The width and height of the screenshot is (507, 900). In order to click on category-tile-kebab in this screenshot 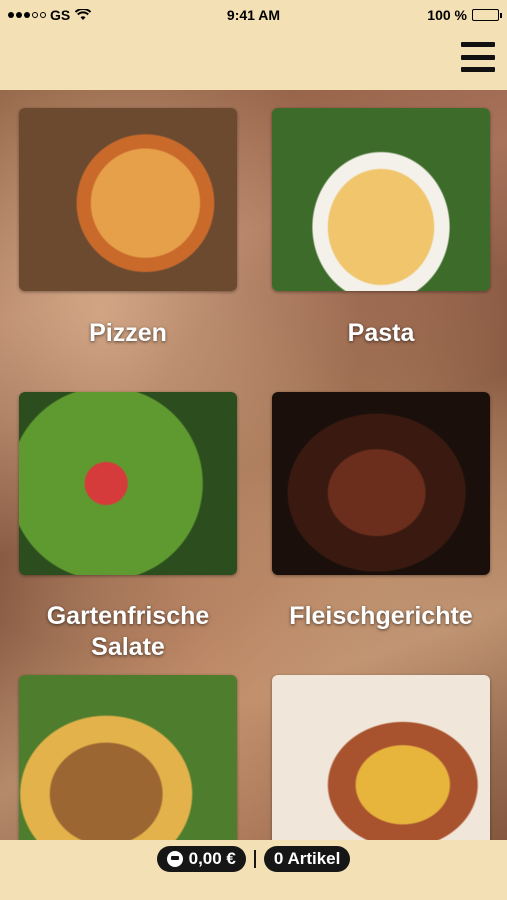, I will do `click(128, 757)`.